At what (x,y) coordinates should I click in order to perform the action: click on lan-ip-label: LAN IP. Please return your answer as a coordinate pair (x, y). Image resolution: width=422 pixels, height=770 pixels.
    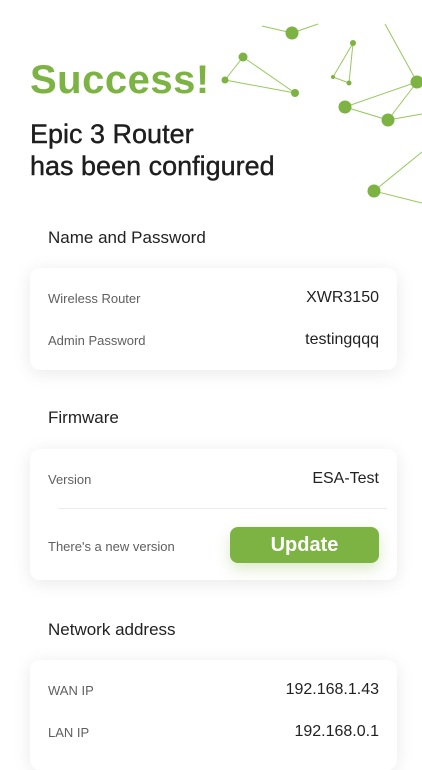
    Looking at the image, I should click on (68, 732).